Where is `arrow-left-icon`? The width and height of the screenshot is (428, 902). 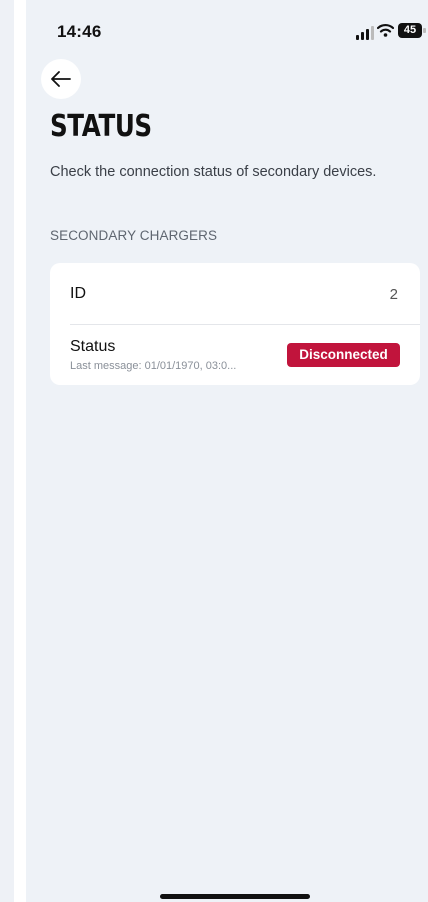 arrow-left-icon is located at coordinates (61, 79).